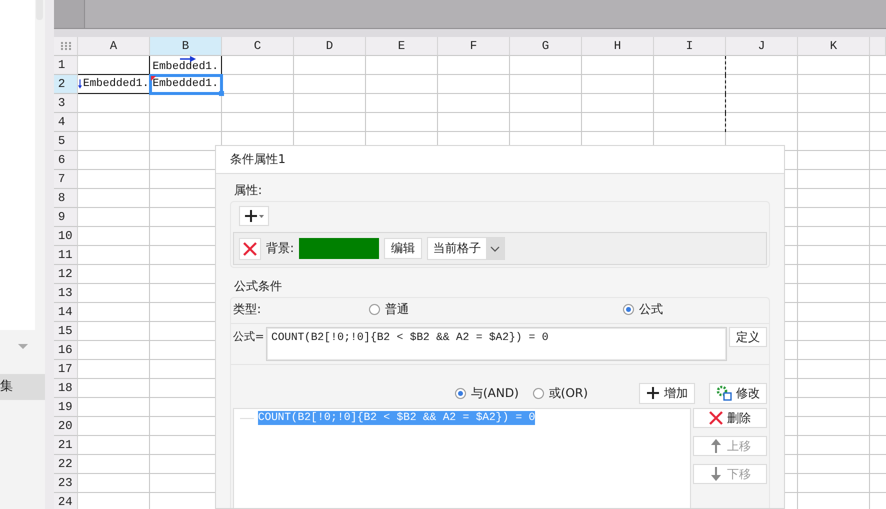 The image size is (886, 509). What do you see at coordinates (66, 65) in the screenshot?
I see `row-header: 1` at bounding box center [66, 65].